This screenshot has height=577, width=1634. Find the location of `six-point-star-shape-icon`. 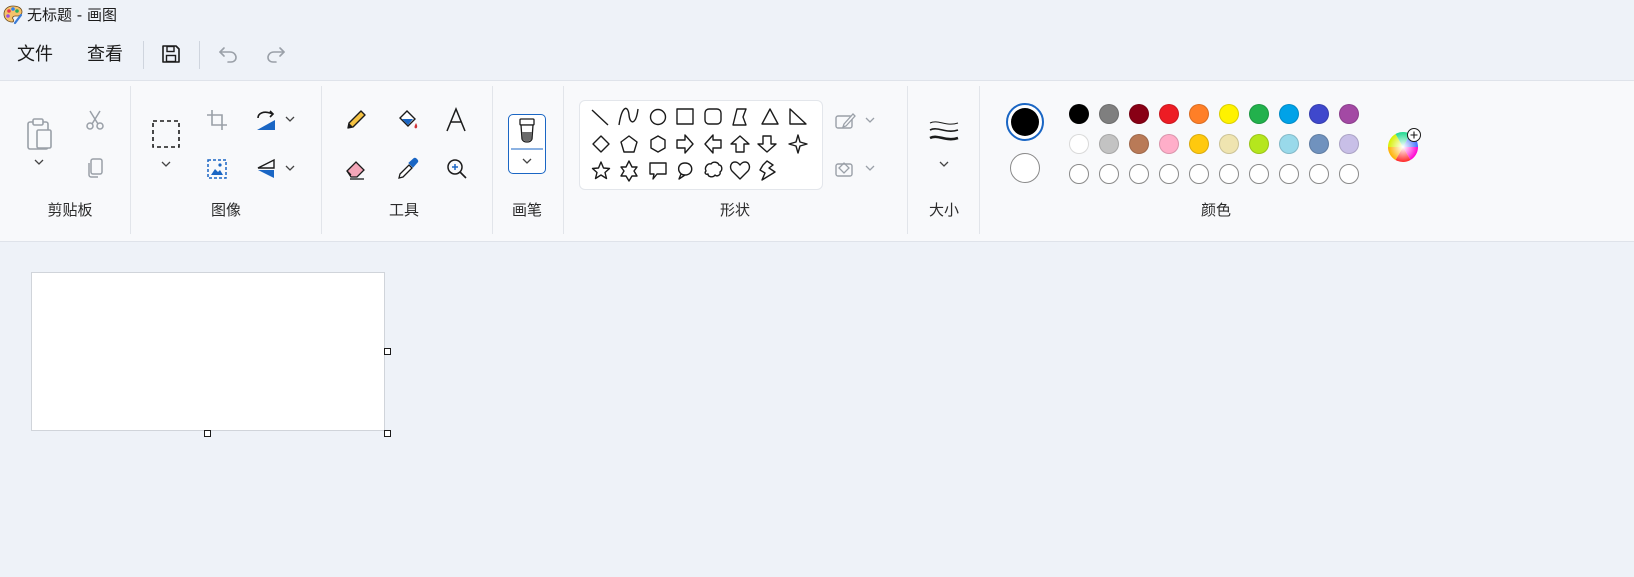

six-point-star-shape-icon is located at coordinates (629, 171).